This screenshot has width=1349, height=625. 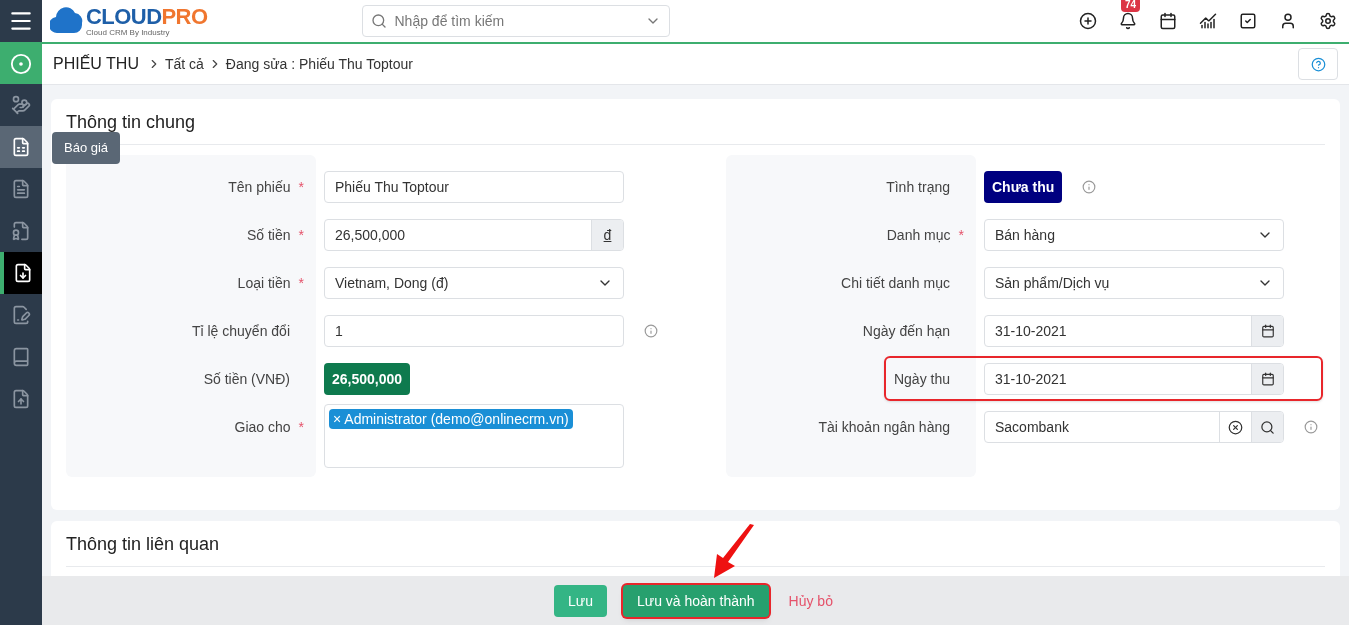 What do you see at coordinates (67, 21) in the screenshot?
I see `cloud-logo-icon` at bounding box center [67, 21].